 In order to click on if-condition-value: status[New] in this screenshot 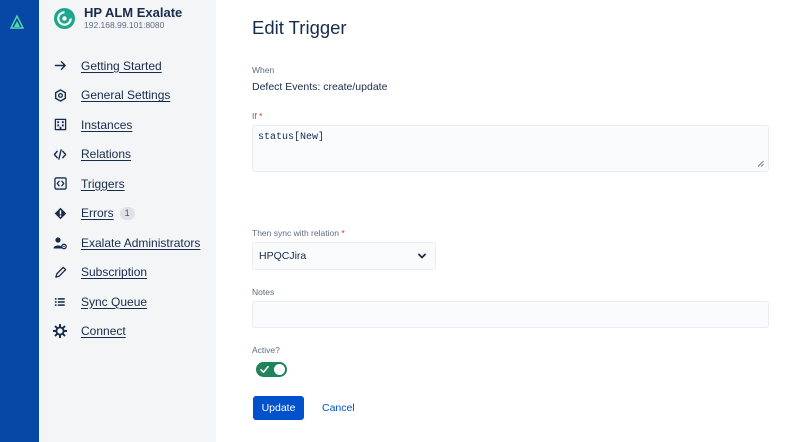, I will do `click(291, 137)`.